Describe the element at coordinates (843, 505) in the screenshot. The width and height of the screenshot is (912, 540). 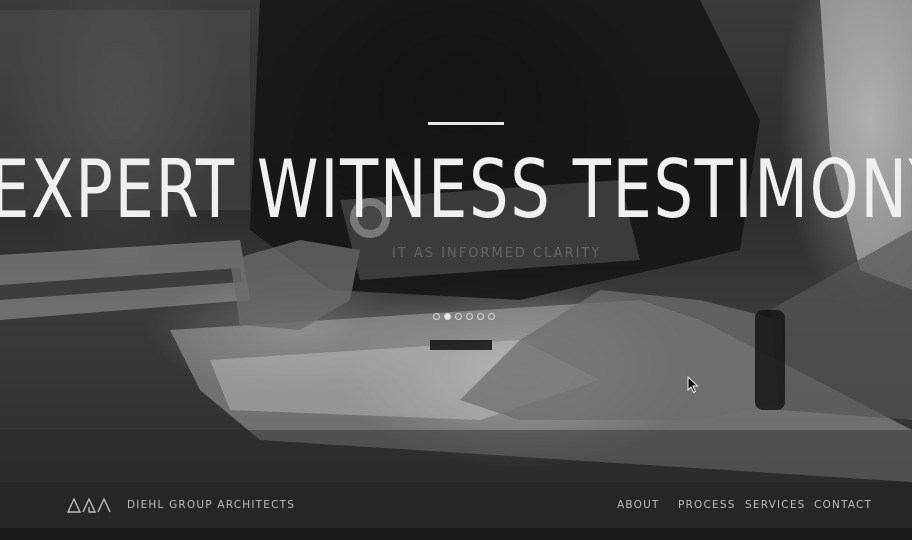
I see `nav-contact-link: CONTACT` at that location.